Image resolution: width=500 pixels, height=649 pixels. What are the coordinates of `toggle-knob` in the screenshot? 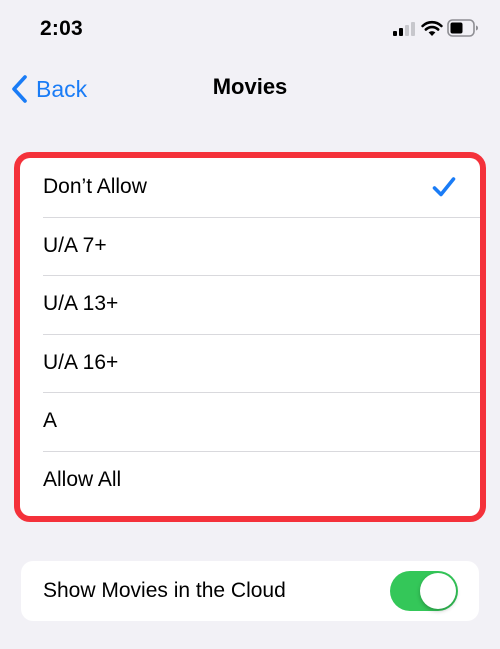 It's located at (438, 591).